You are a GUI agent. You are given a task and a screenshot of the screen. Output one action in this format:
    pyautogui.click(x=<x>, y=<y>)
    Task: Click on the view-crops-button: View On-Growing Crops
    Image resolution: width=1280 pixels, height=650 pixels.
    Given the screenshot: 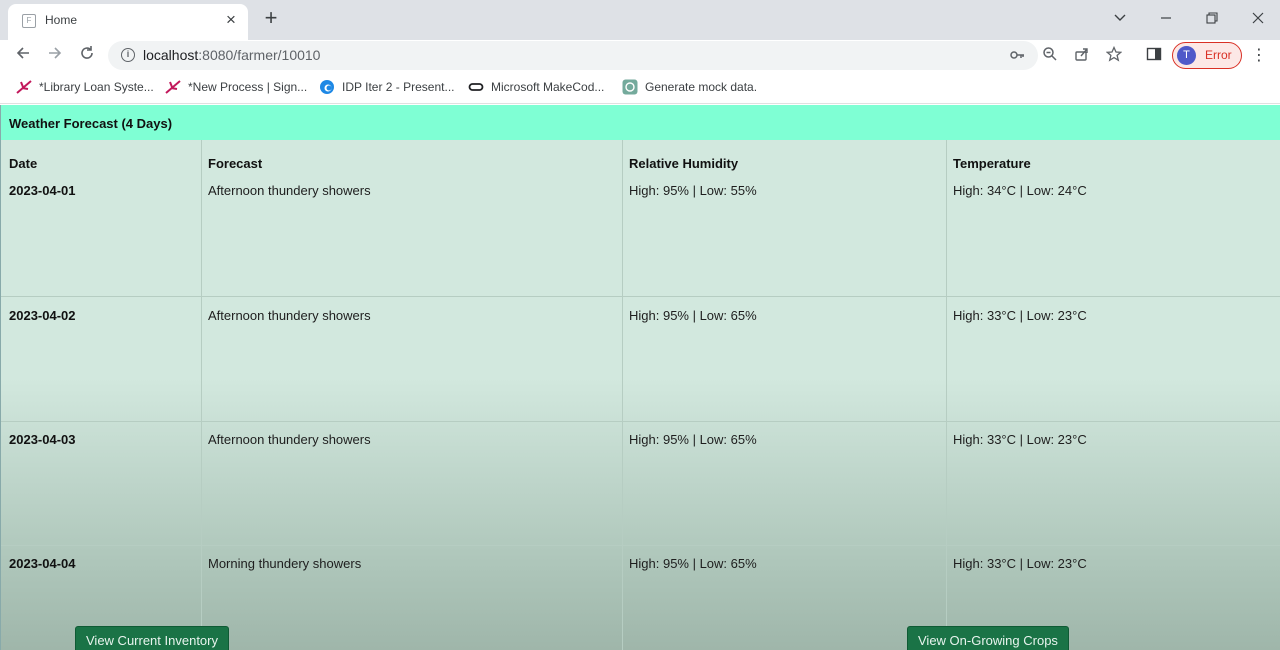 What is the action you would take?
    pyautogui.click(x=988, y=638)
    